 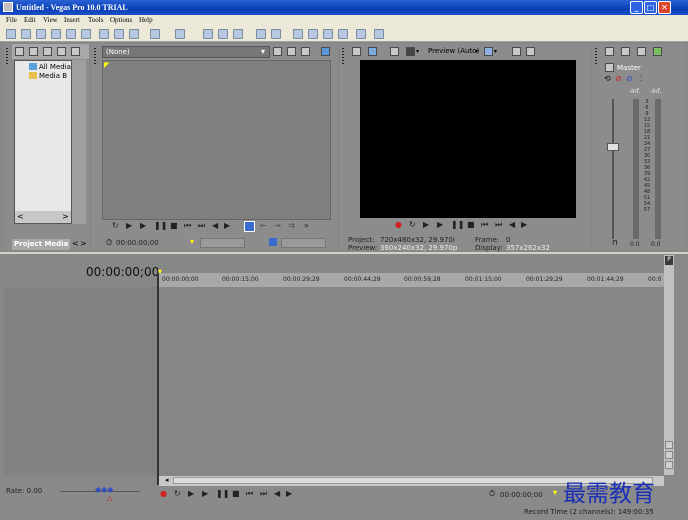 What do you see at coordinates (83, 243) in the screenshot?
I see `tab-scroll-right-icon: >` at bounding box center [83, 243].